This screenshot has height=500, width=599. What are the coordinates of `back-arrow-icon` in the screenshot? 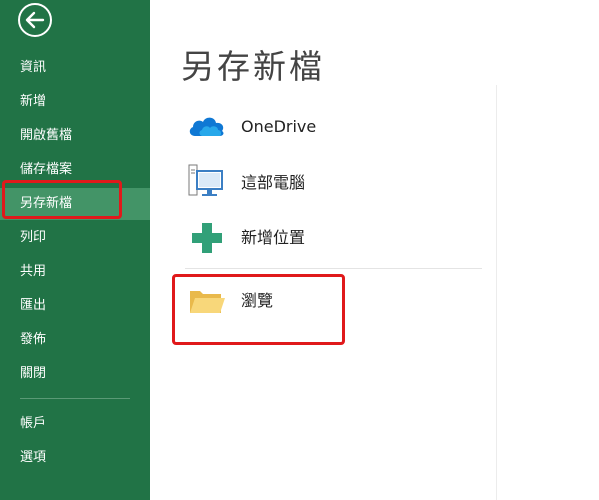 It's located at (35, 20).